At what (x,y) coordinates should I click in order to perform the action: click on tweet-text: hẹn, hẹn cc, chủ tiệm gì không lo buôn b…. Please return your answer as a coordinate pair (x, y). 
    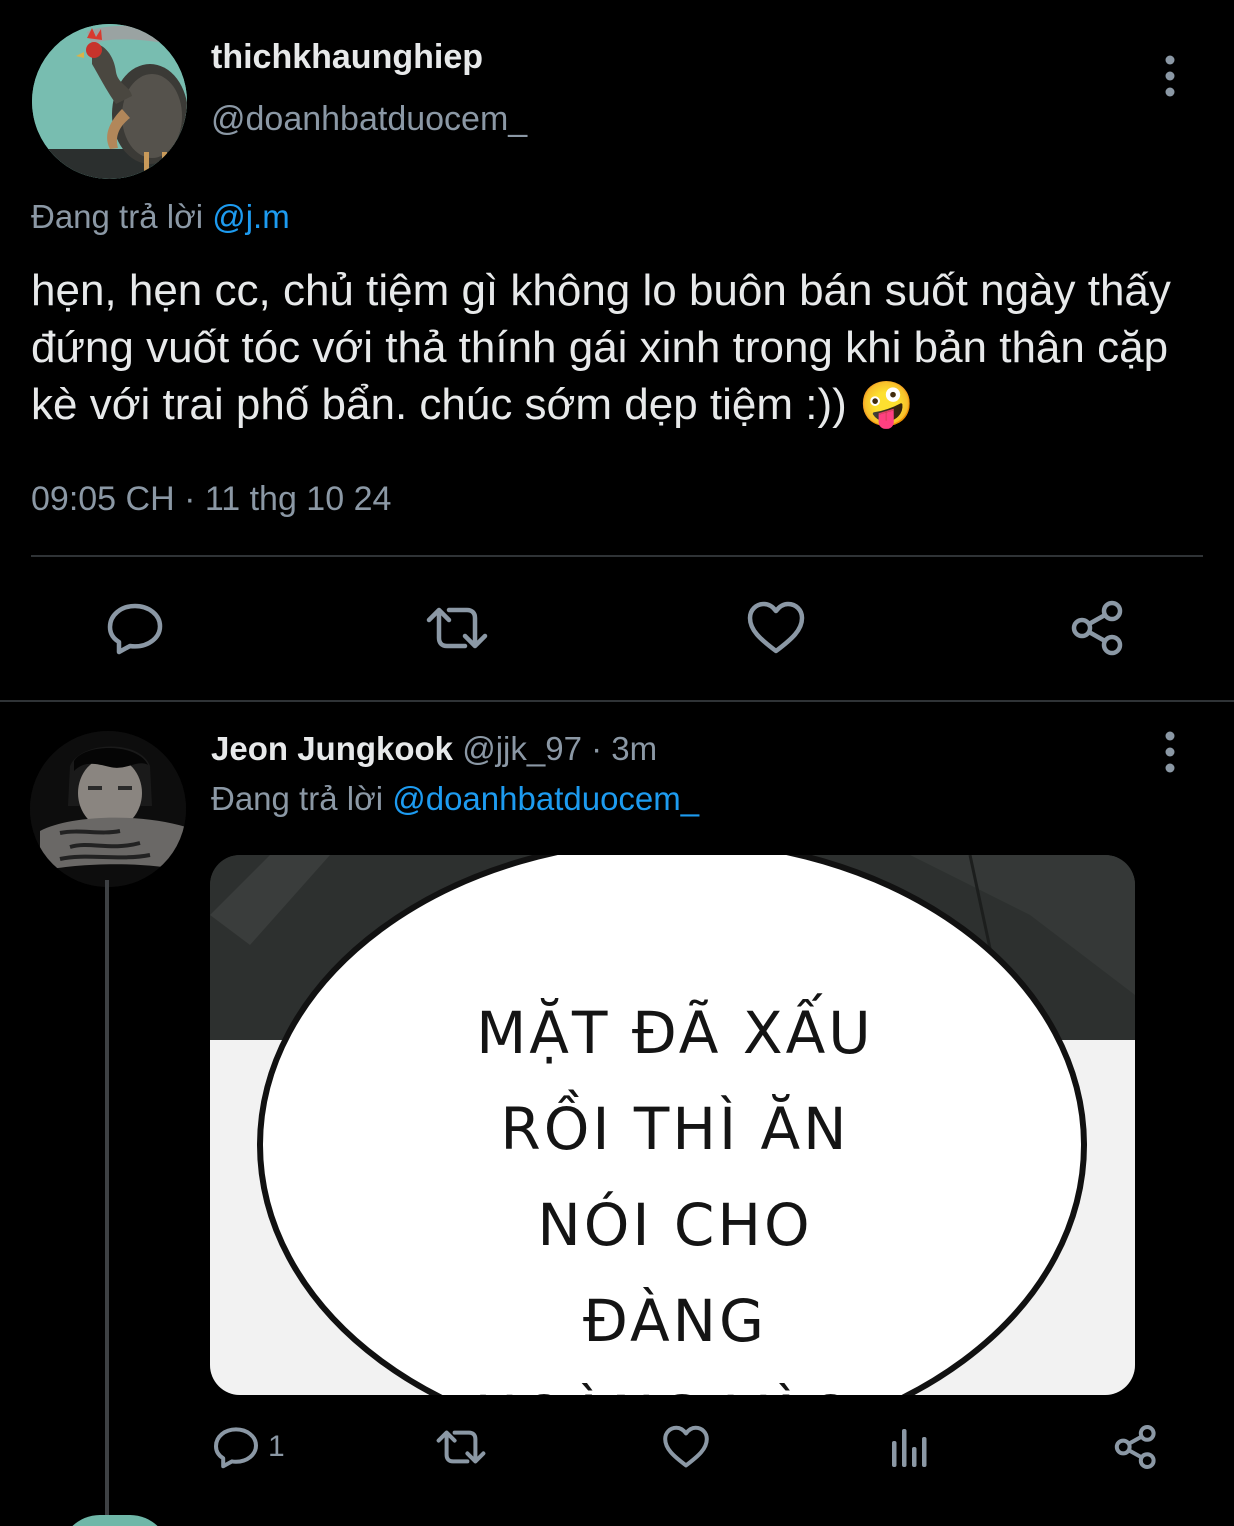
    Looking at the image, I should click on (601, 347).